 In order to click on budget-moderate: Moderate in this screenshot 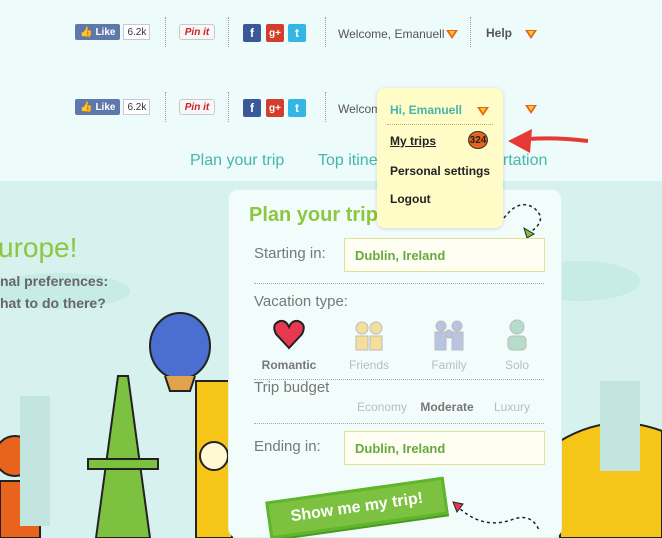, I will do `click(447, 407)`.